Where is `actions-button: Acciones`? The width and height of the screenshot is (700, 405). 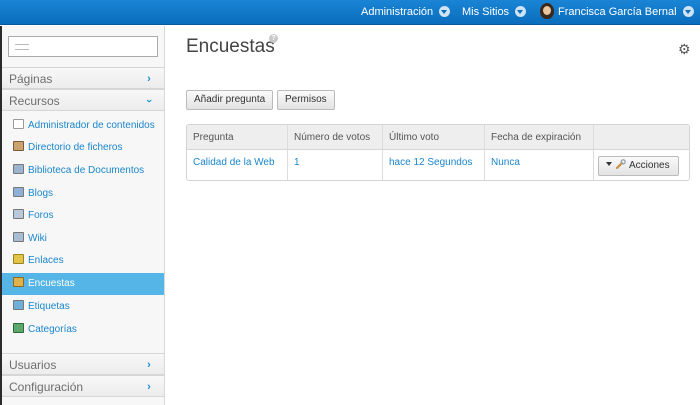 actions-button: Acciones is located at coordinates (638, 166).